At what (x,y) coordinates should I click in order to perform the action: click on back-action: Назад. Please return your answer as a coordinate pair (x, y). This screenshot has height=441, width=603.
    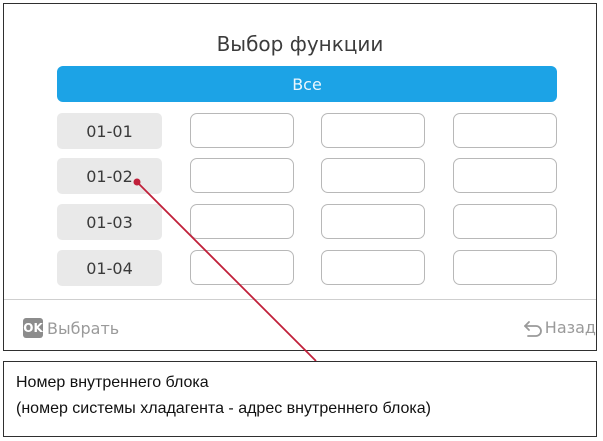
    Looking at the image, I should click on (559, 327).